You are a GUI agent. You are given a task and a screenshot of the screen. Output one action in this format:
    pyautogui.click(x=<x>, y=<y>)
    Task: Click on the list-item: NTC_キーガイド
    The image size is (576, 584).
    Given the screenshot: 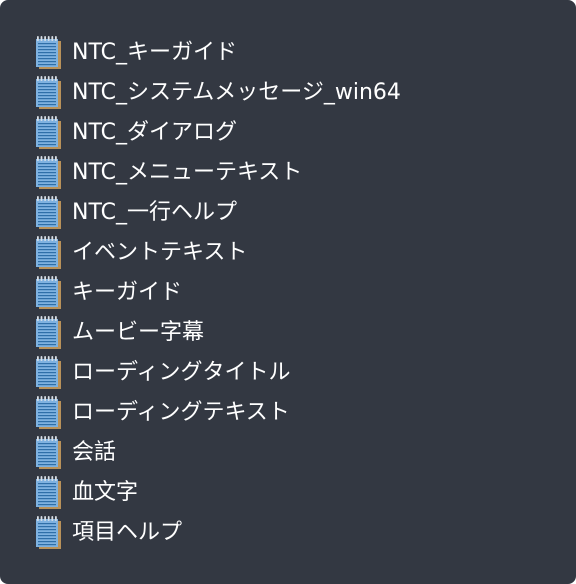 What is the action you would take?
    pyautogui.click(x=304, y=53)
    